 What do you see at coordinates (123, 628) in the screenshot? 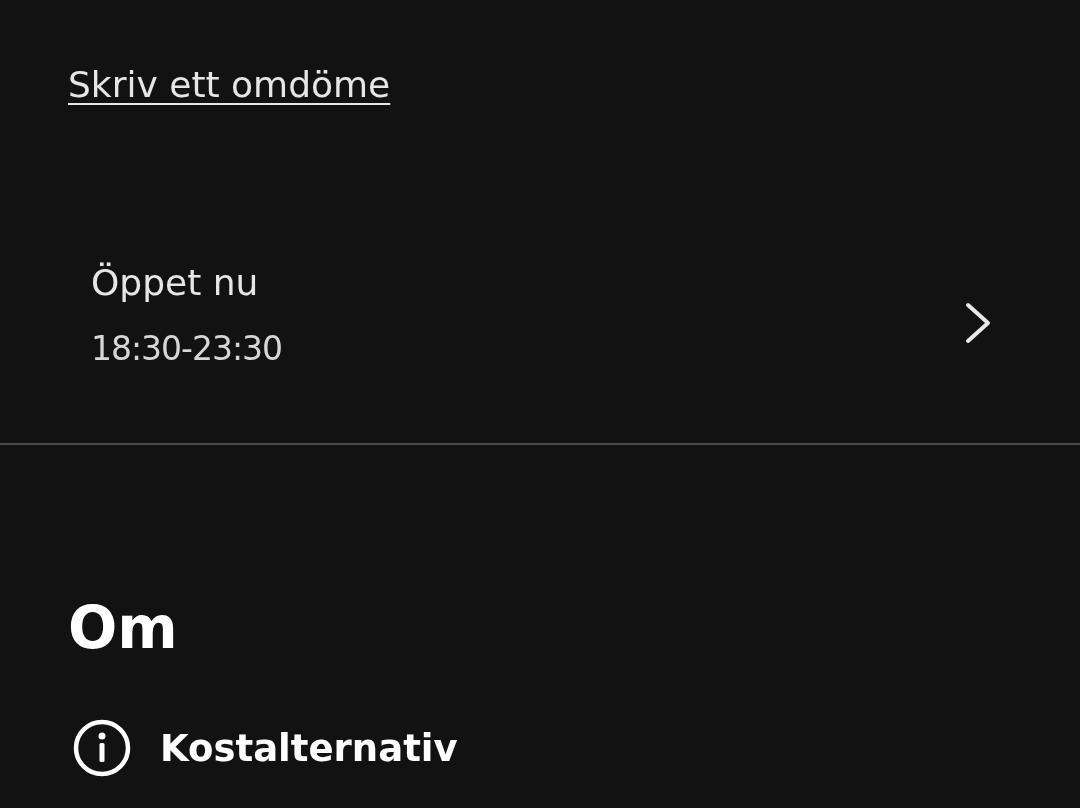
I see `section-heading: Om` at bounding box center [123, 628].